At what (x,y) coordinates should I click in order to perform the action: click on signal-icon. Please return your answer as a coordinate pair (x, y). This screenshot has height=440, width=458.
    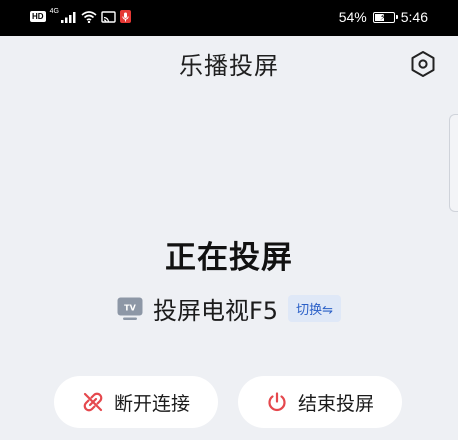
    Looking at the image, I should click on (68, 17).